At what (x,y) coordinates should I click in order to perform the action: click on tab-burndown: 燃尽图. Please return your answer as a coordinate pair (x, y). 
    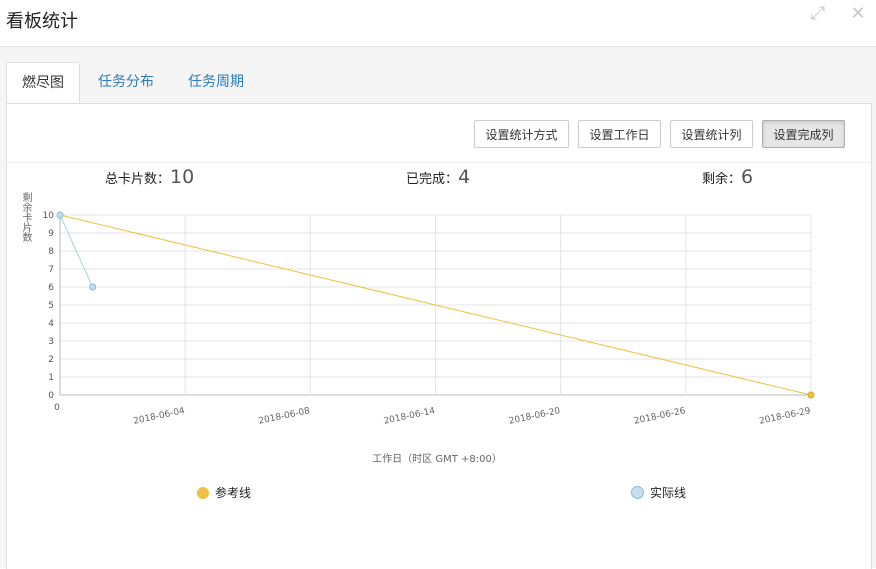
    Looking at the image, I should click on (43, 83).